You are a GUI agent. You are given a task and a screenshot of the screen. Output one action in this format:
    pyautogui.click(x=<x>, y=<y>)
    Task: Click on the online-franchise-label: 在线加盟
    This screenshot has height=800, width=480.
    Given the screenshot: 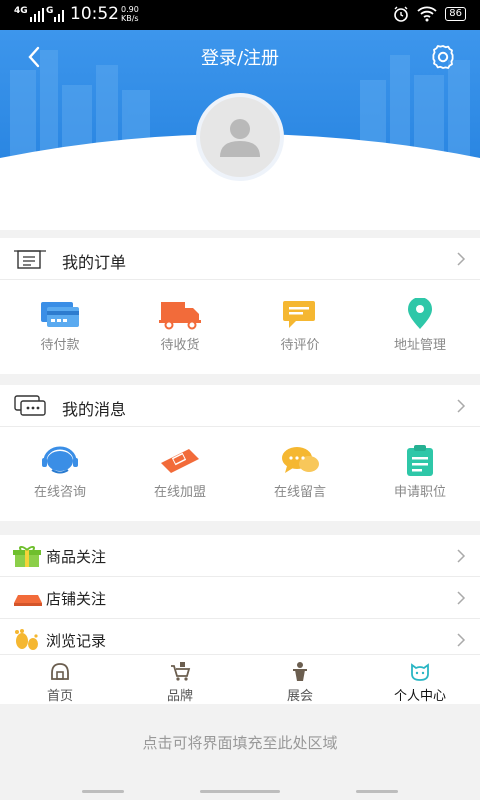 What is the action you would take?
    pyautogui.click(x=179, y=492)
    